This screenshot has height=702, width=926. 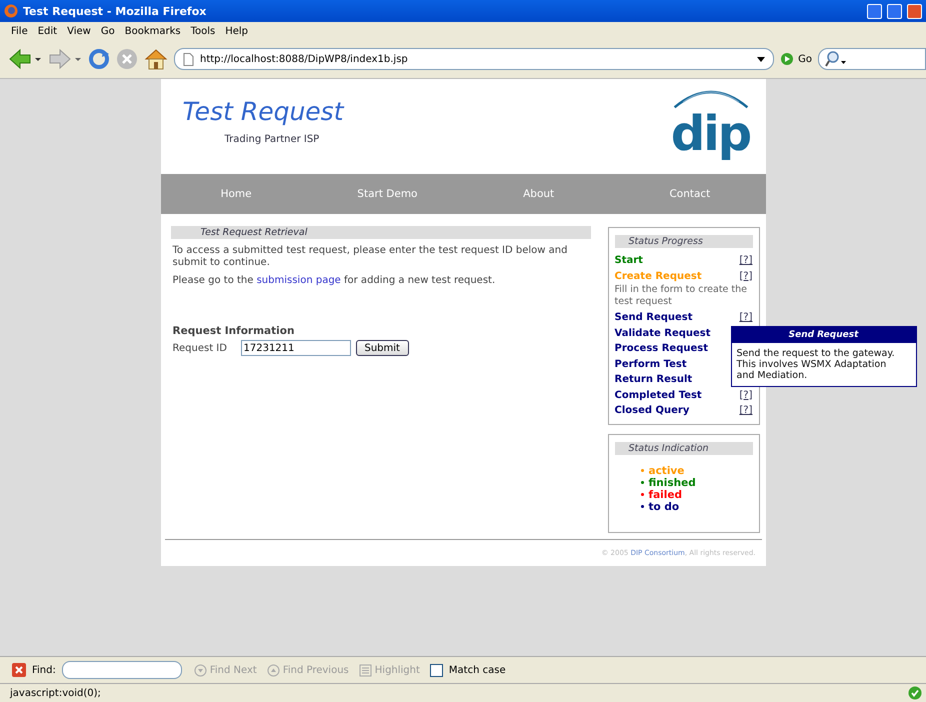 What do you see at coordinates (628, 261) in the screenshot?
I see `step-label: Start` at bounding box center [628, 261].